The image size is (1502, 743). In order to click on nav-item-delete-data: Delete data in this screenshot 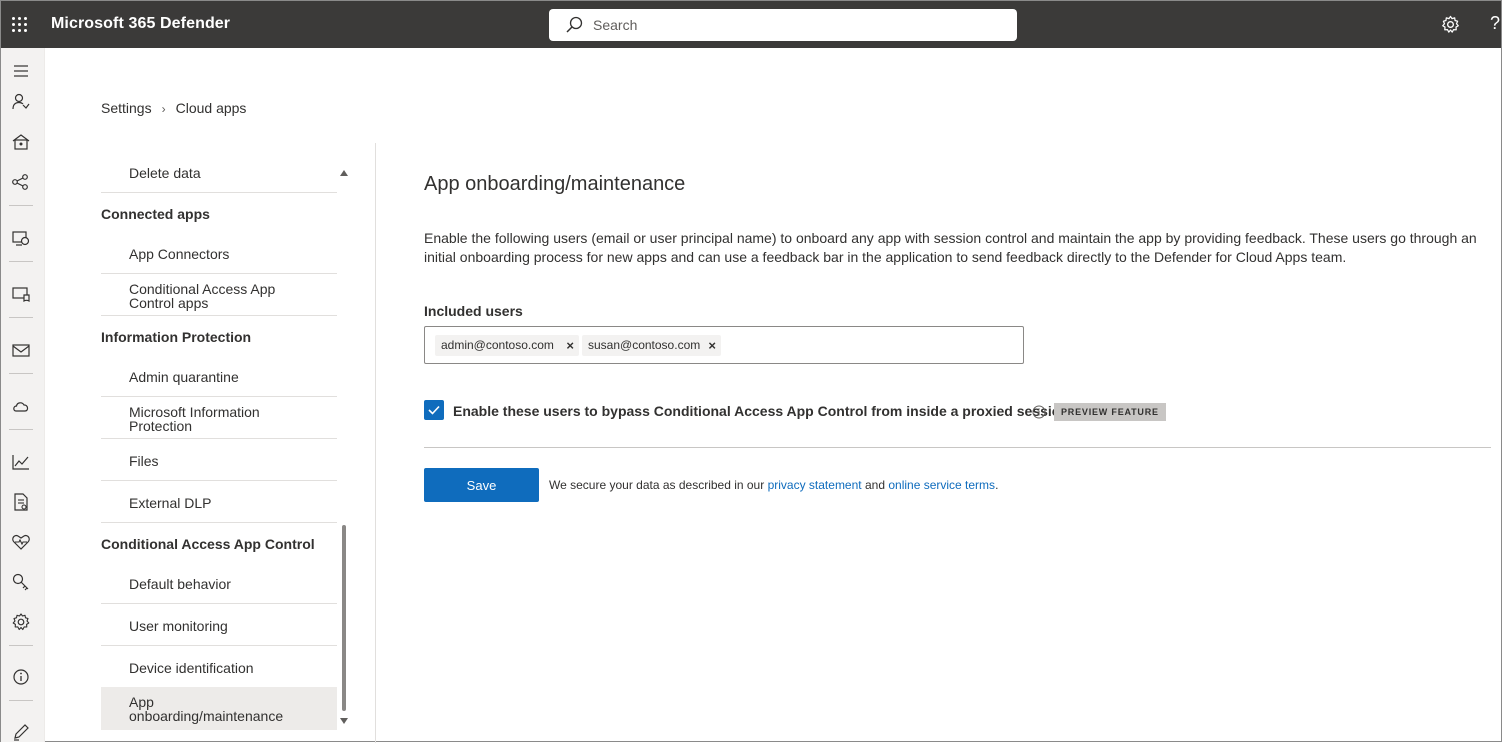, I will do `click(219, 179)`.